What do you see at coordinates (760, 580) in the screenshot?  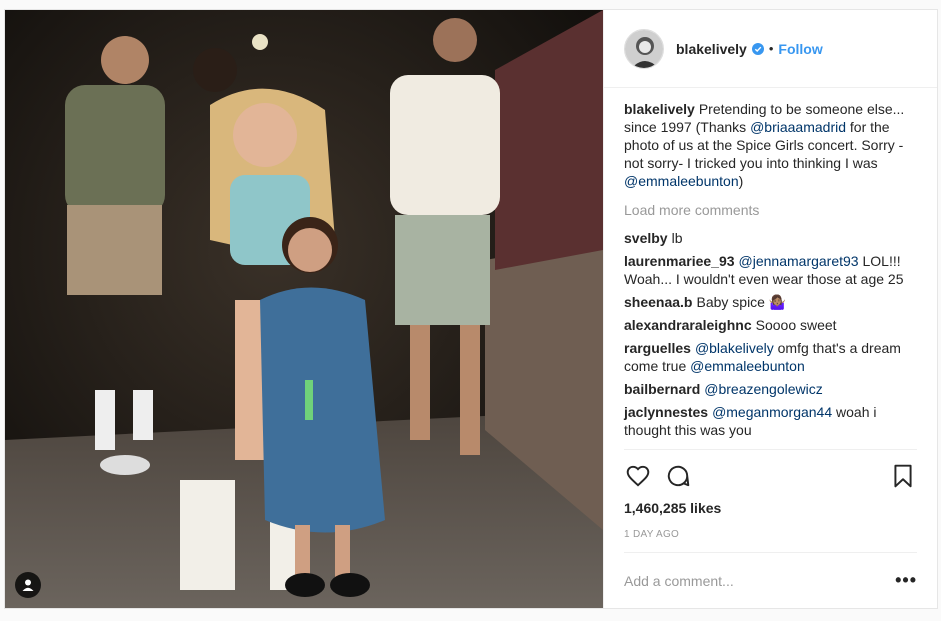 I see `add-comment-input` at bounding box center [760, 580].